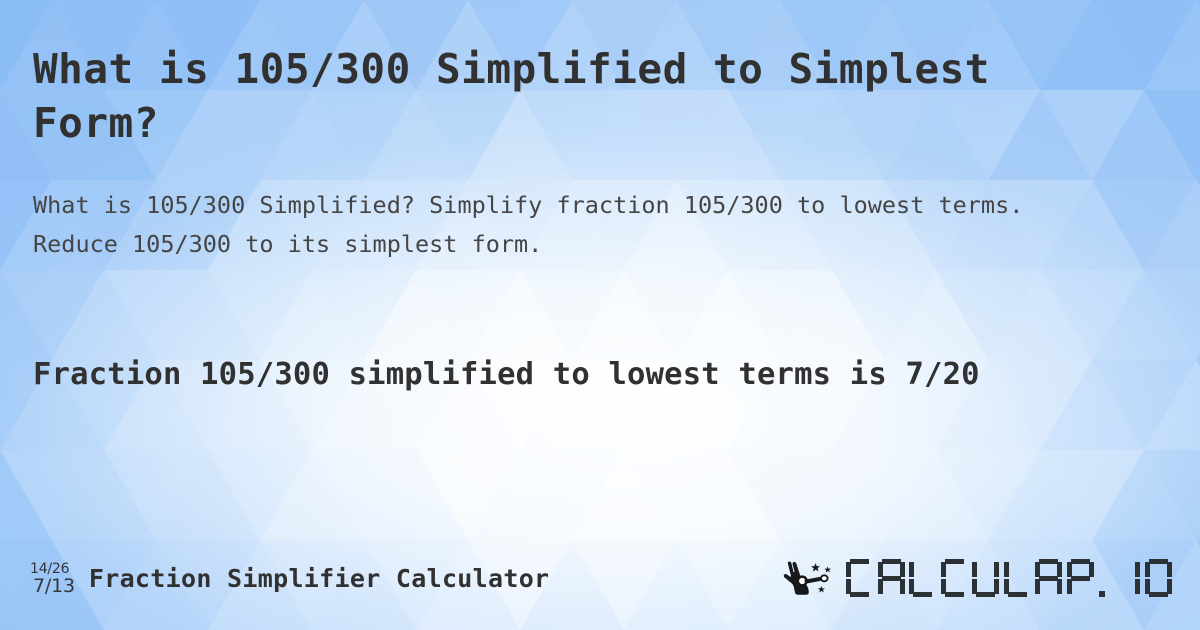 This screenshot has width=1200, height=630. What do you see at coordinates (922, 578) in the screenshot?
I see `logo-letter-L` at bounding box center [922, 578].